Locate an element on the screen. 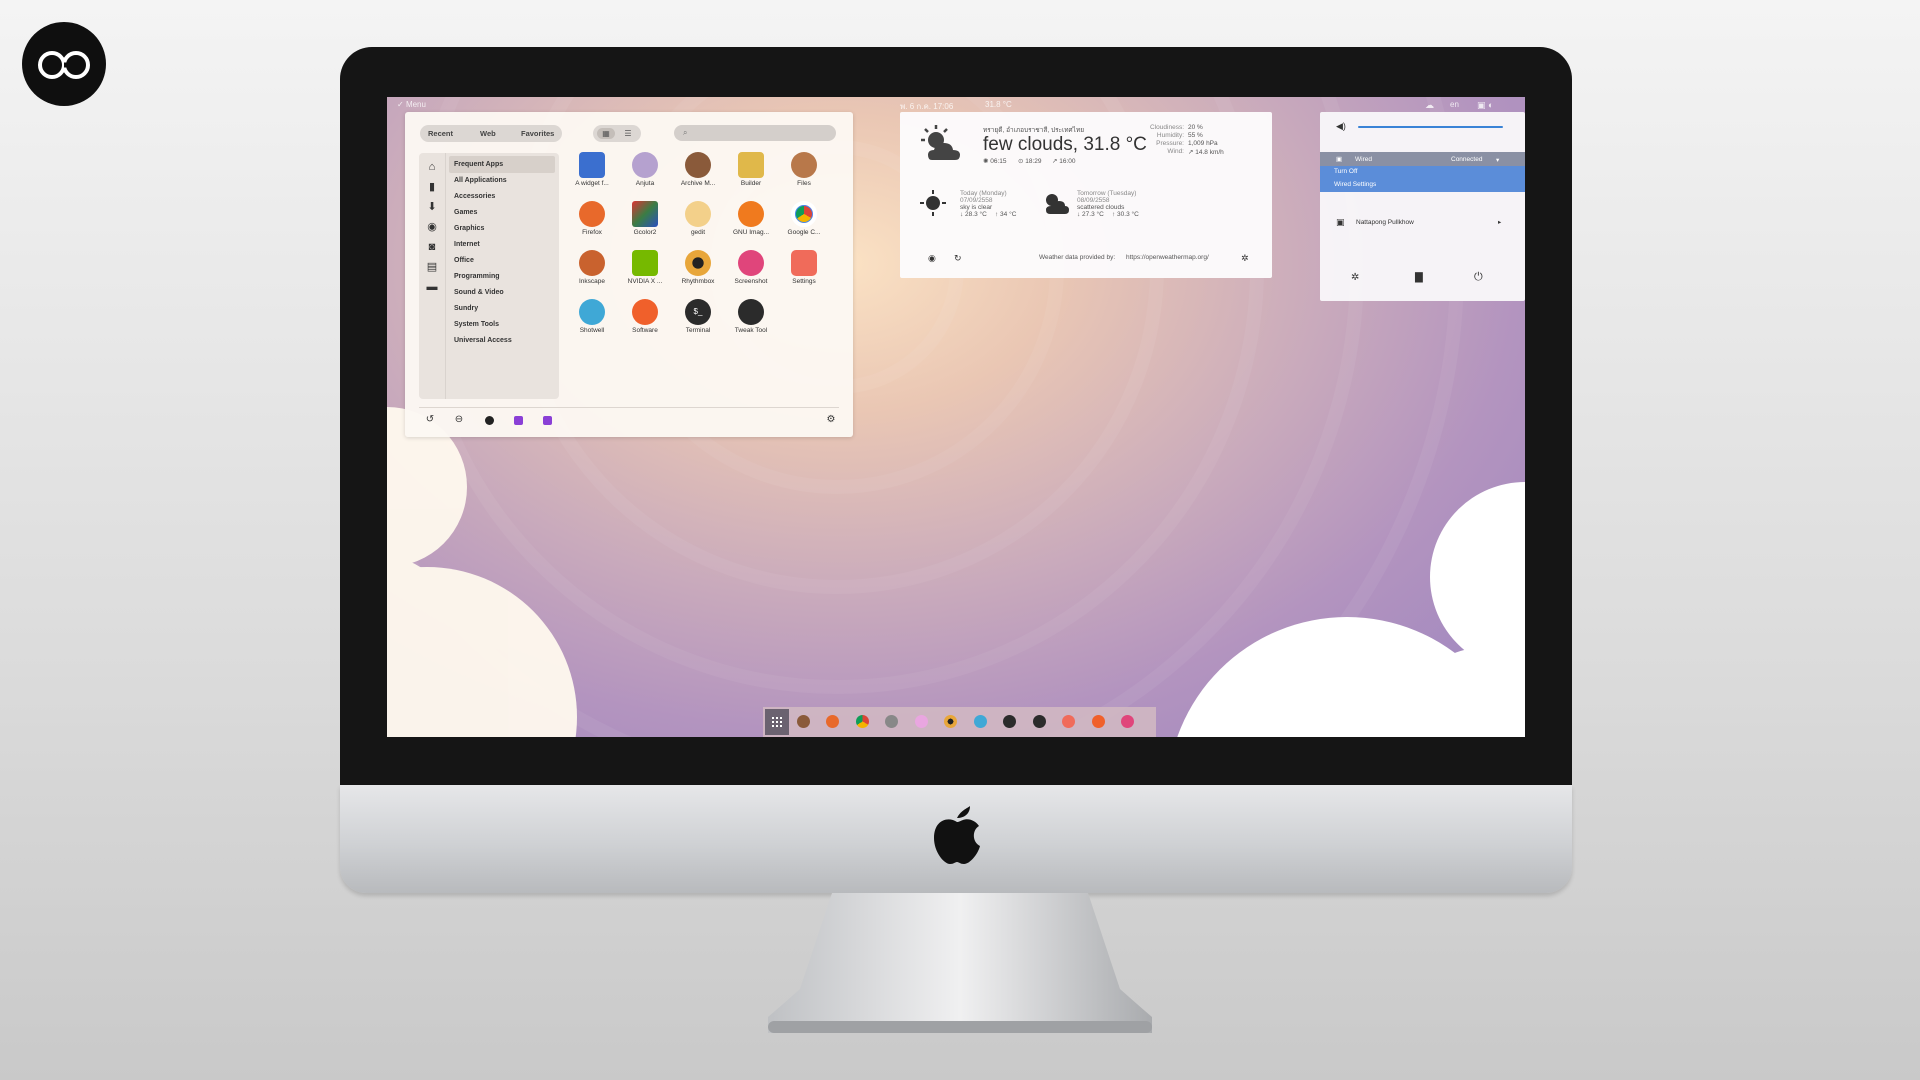 The image size is (1920, 1080). gear-icon: ⚙ is located at coordinates (831, 420).